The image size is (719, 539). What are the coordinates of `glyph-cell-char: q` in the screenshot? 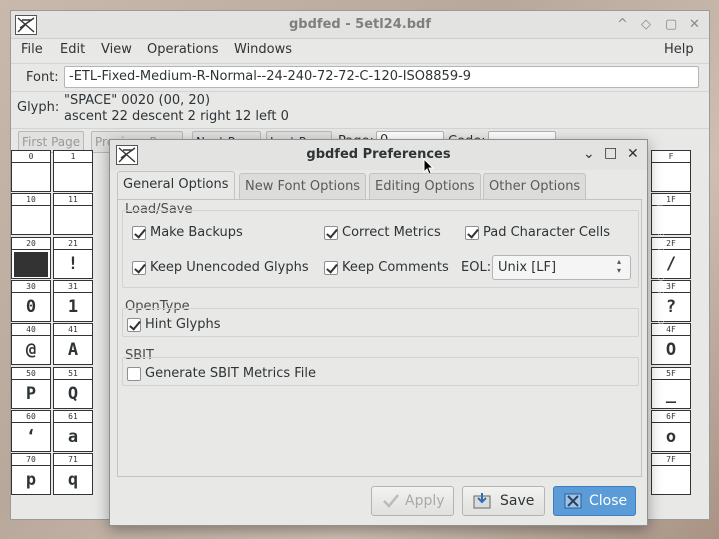 It's located at (73, 480).